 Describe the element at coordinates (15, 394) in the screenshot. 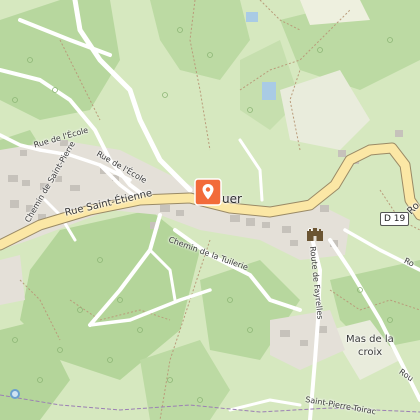

I see `water-point-icon` at that location.